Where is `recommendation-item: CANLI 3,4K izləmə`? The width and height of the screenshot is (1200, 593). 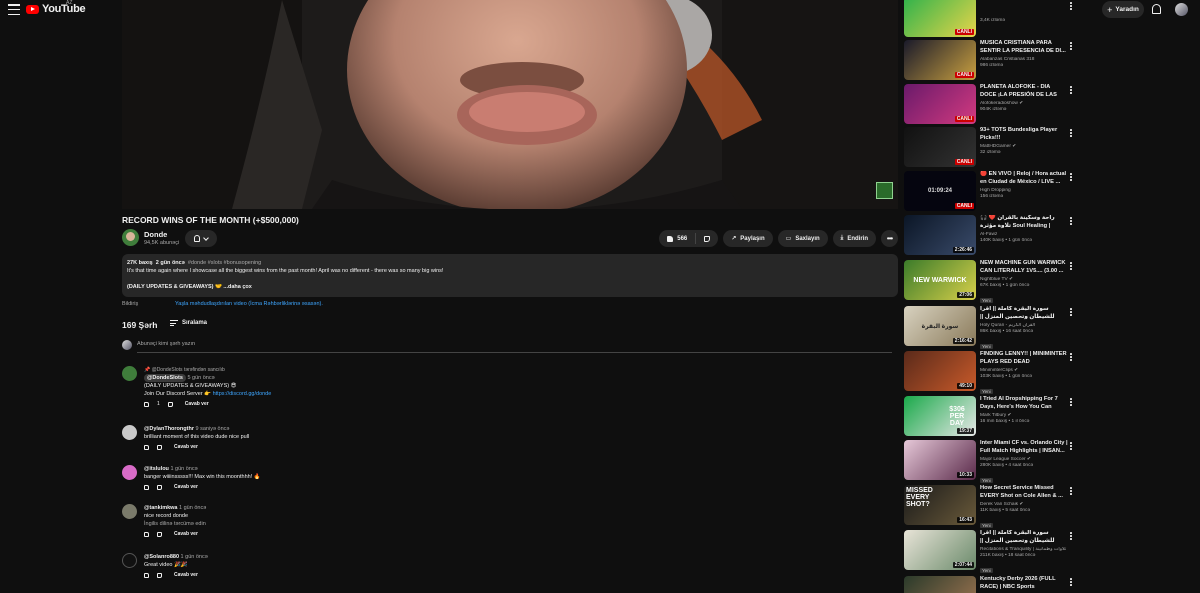
recommendation-item: CANLI 3,4K izləmə is located at coordinates (992, 21).